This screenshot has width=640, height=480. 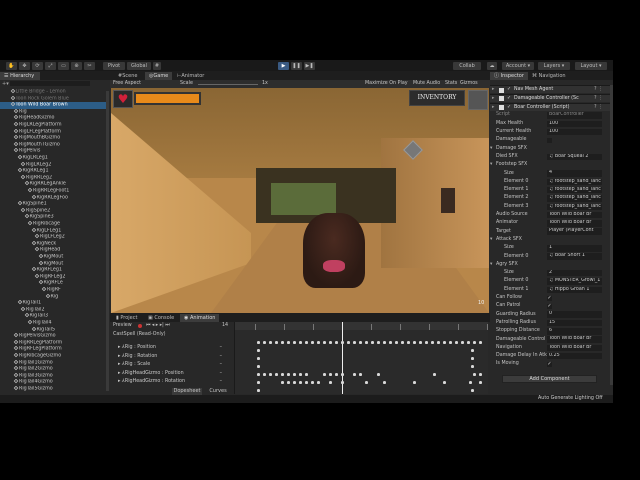 I want to click on field-value: 6, so click(x=574, y=331).